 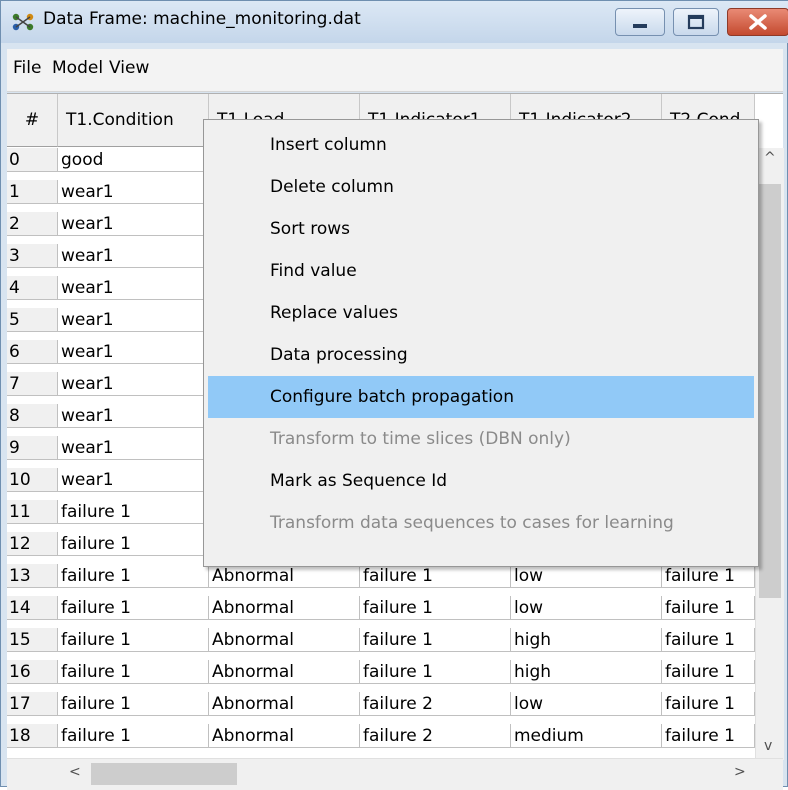 I want to click on row-index-cell: 14, so click(x=32, y=608).